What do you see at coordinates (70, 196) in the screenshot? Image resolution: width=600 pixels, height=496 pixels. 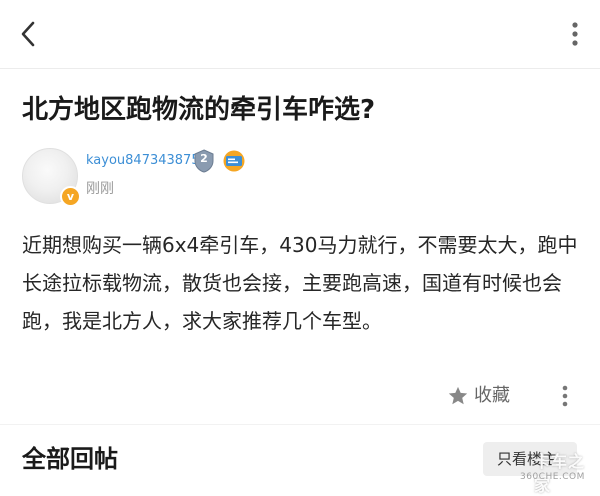 I see `verified-badge: v` at bounding box center [70, 196].